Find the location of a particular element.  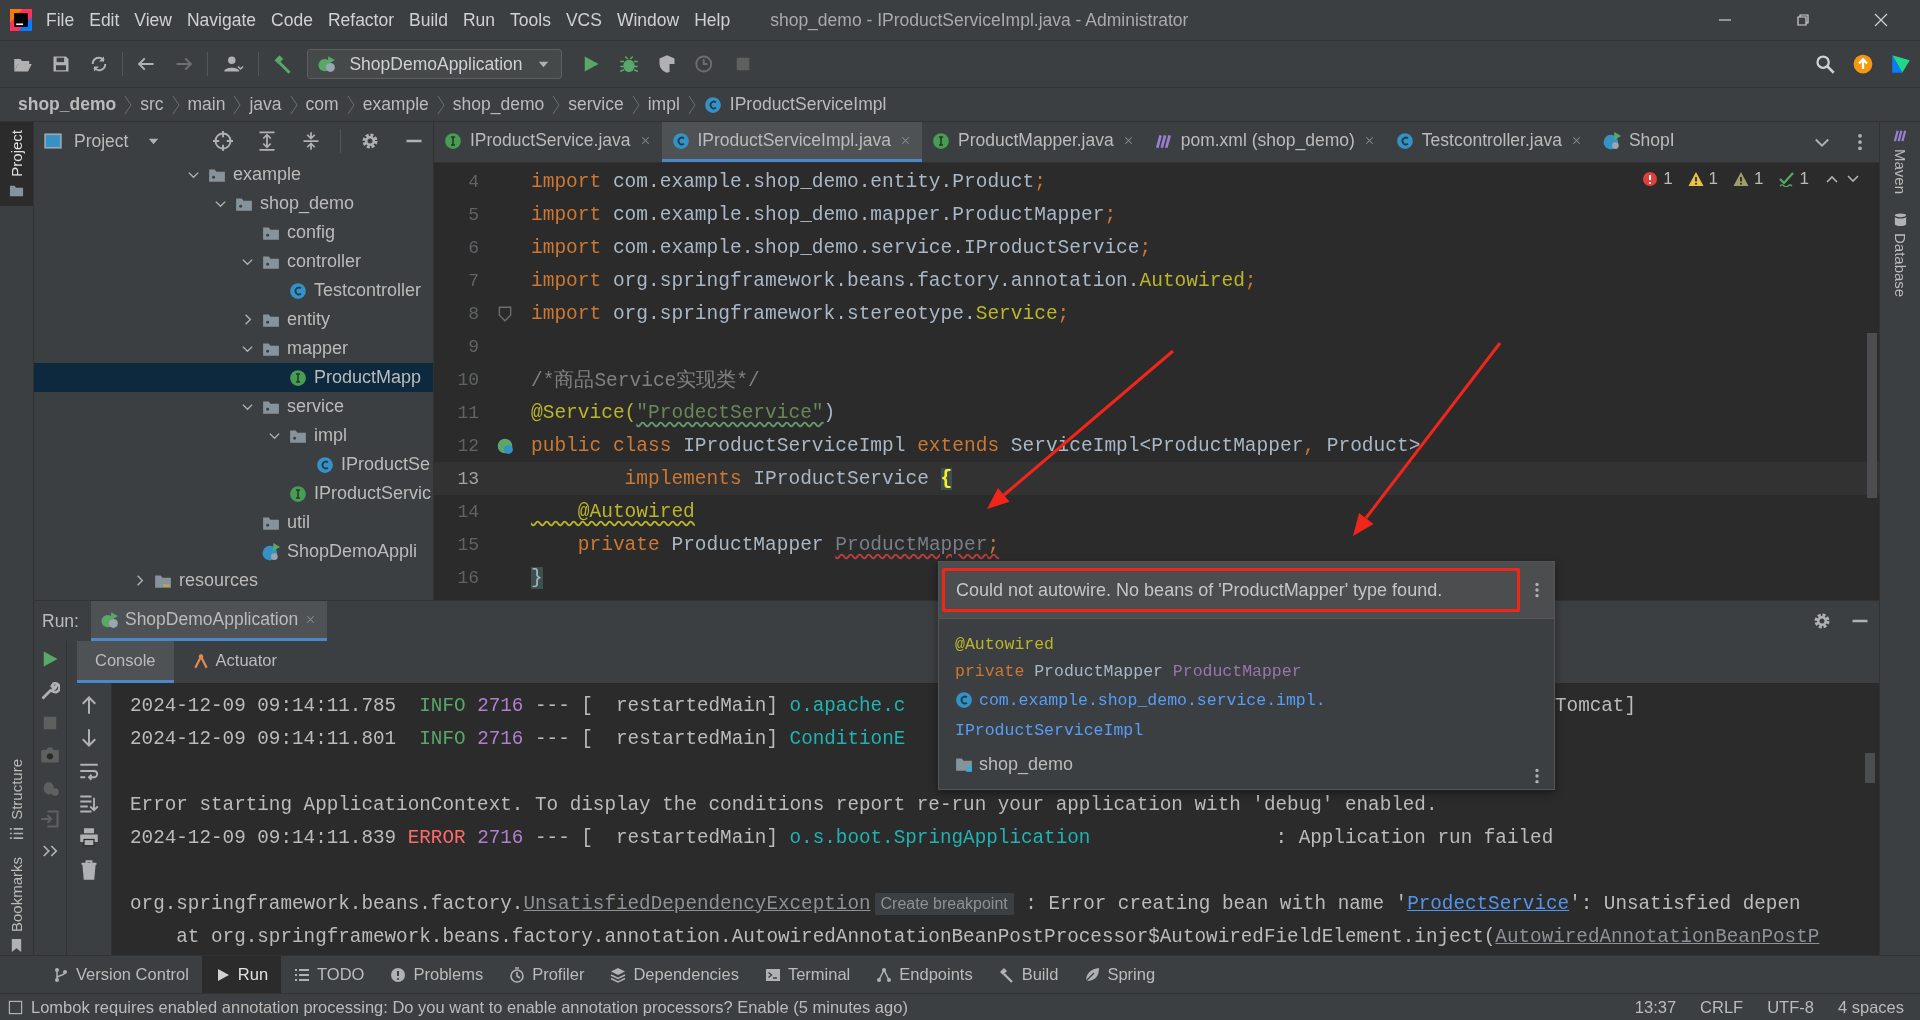

tree-item: util is located at coordinates (233, 522).